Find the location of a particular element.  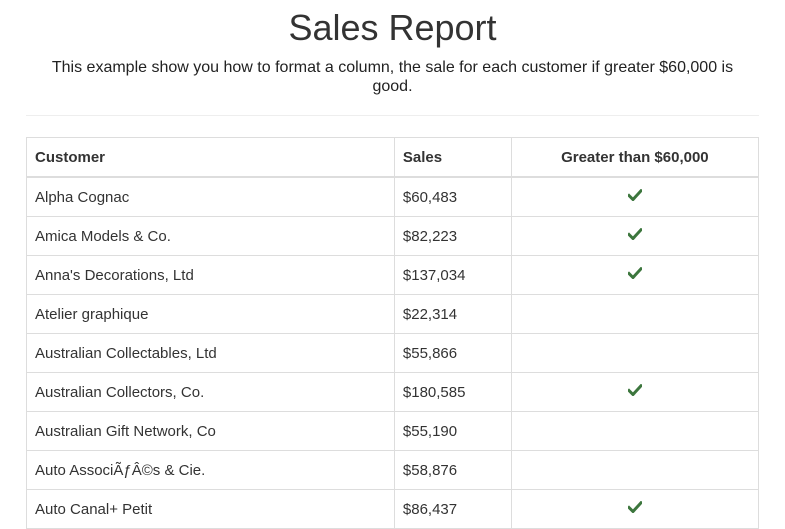

table-row: Australian Gift Network, Co $55,190 is located at coordinates (393, 431).